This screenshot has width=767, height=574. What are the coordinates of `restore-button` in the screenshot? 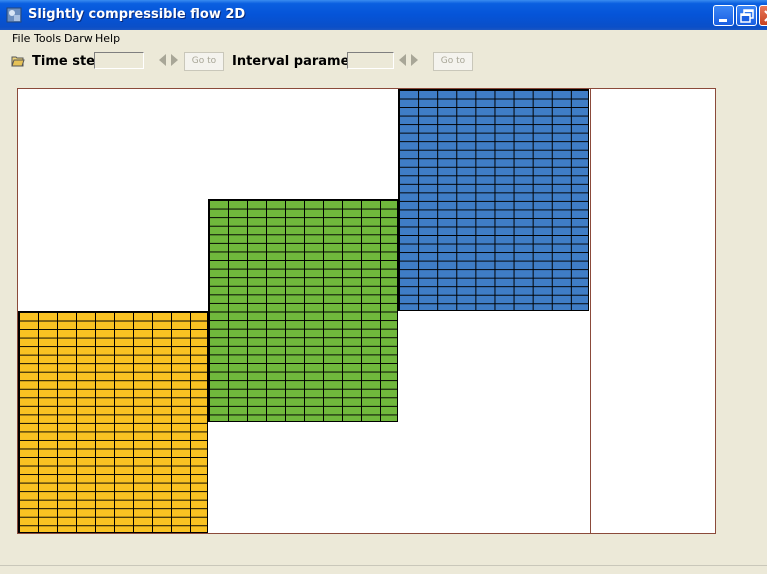 It's located at (746, 15).